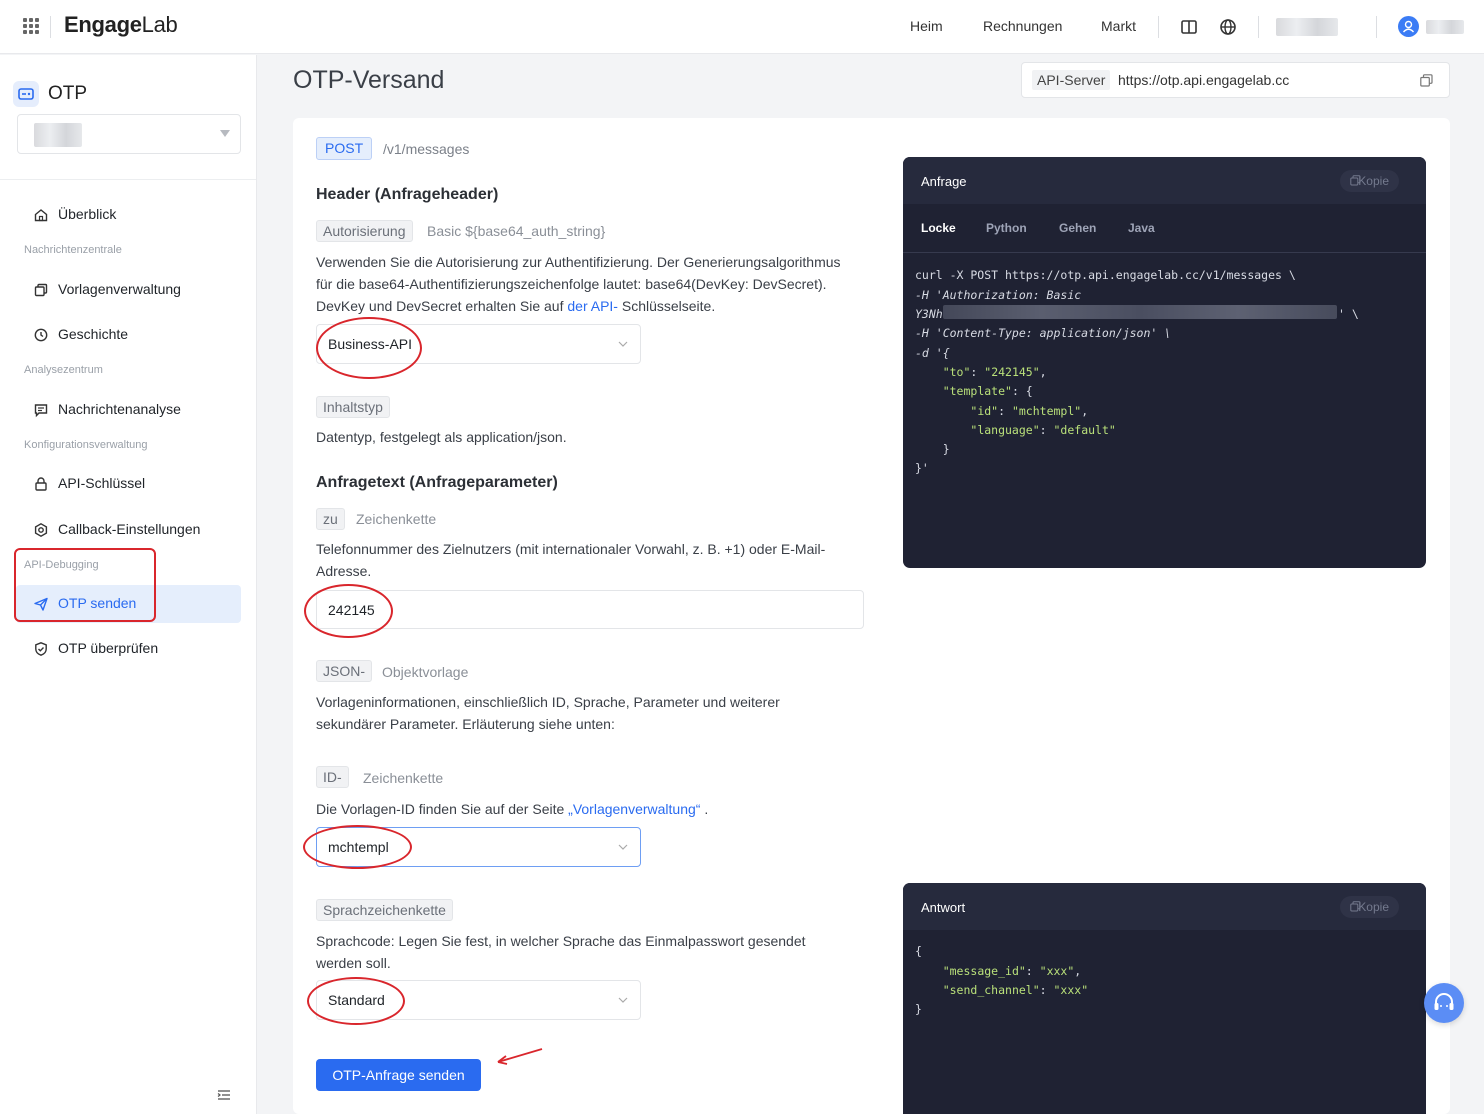  I want to click on nav-home: Heim, so click(926, 26).